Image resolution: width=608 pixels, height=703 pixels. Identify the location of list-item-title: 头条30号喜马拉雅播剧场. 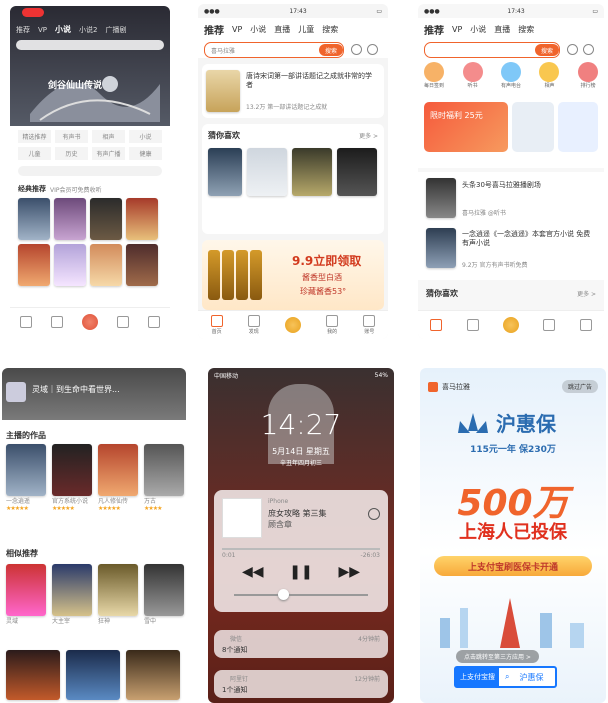
(501, 185).